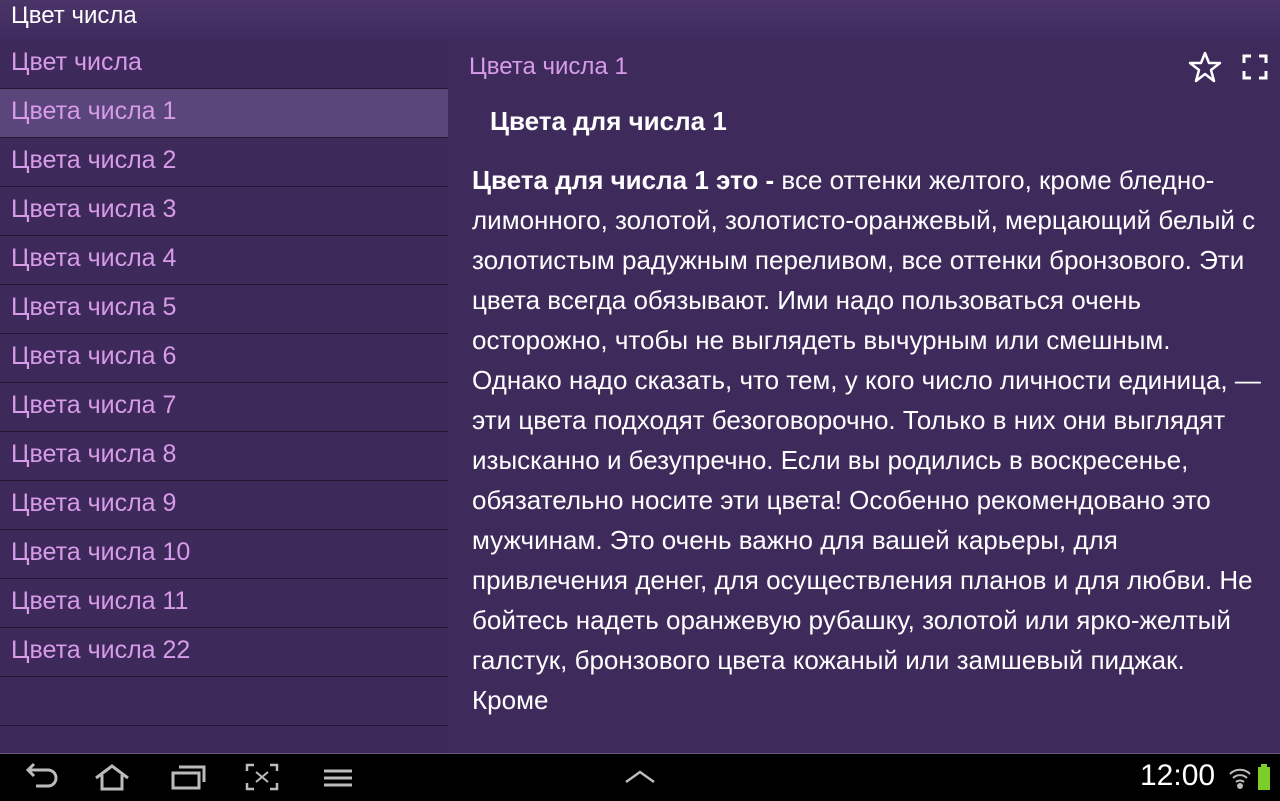  Describe the element at coordinates (1264, 777) in the screenshot. I see `battery-icon` at that location.